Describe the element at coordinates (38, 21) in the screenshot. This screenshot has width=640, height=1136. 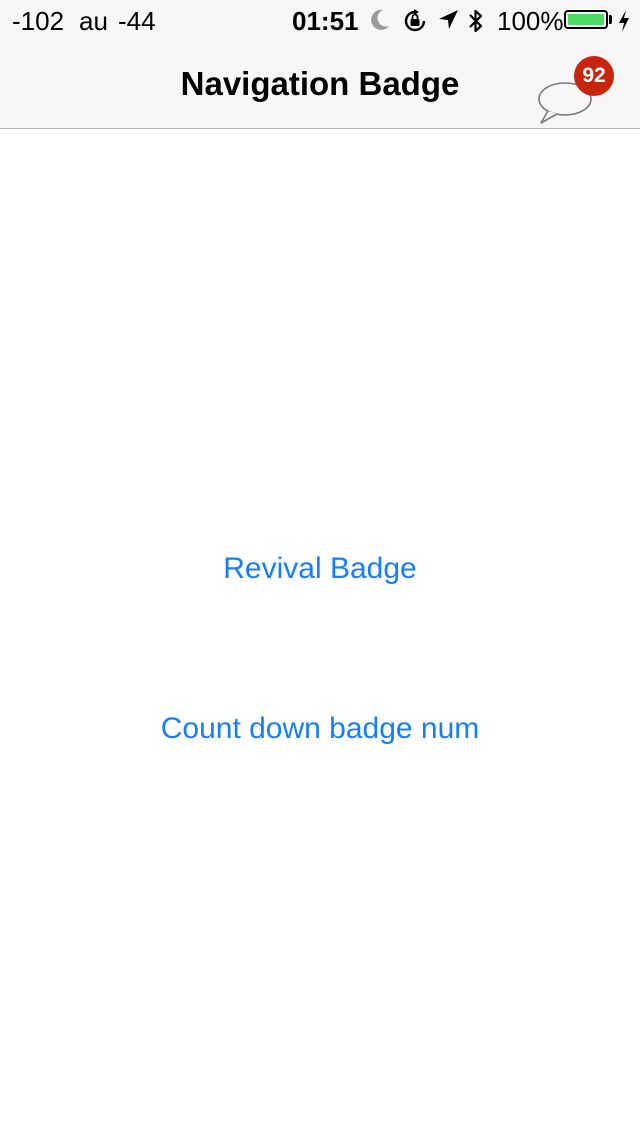
I see `signal-strength-text: -102` at that location.